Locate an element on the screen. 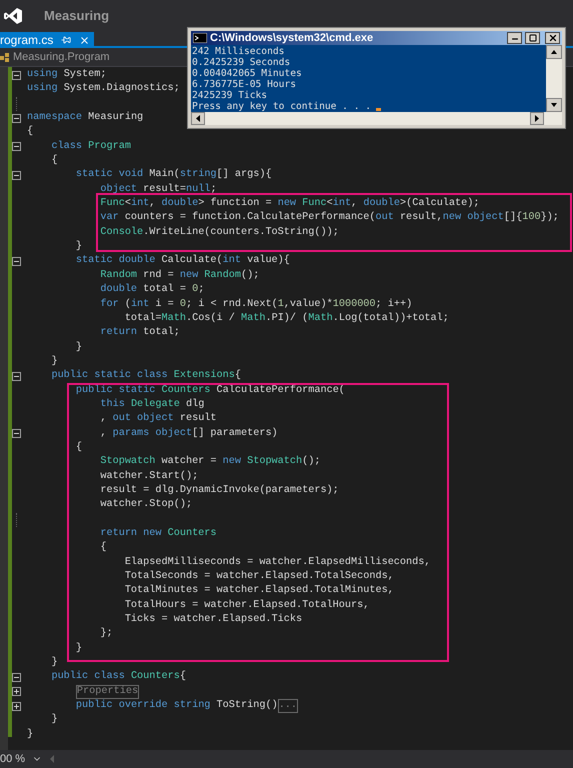 This screenshot has height=768, width=573. code-line: public static Counters CalculatePerformance( is located at coordinates (209, 391).